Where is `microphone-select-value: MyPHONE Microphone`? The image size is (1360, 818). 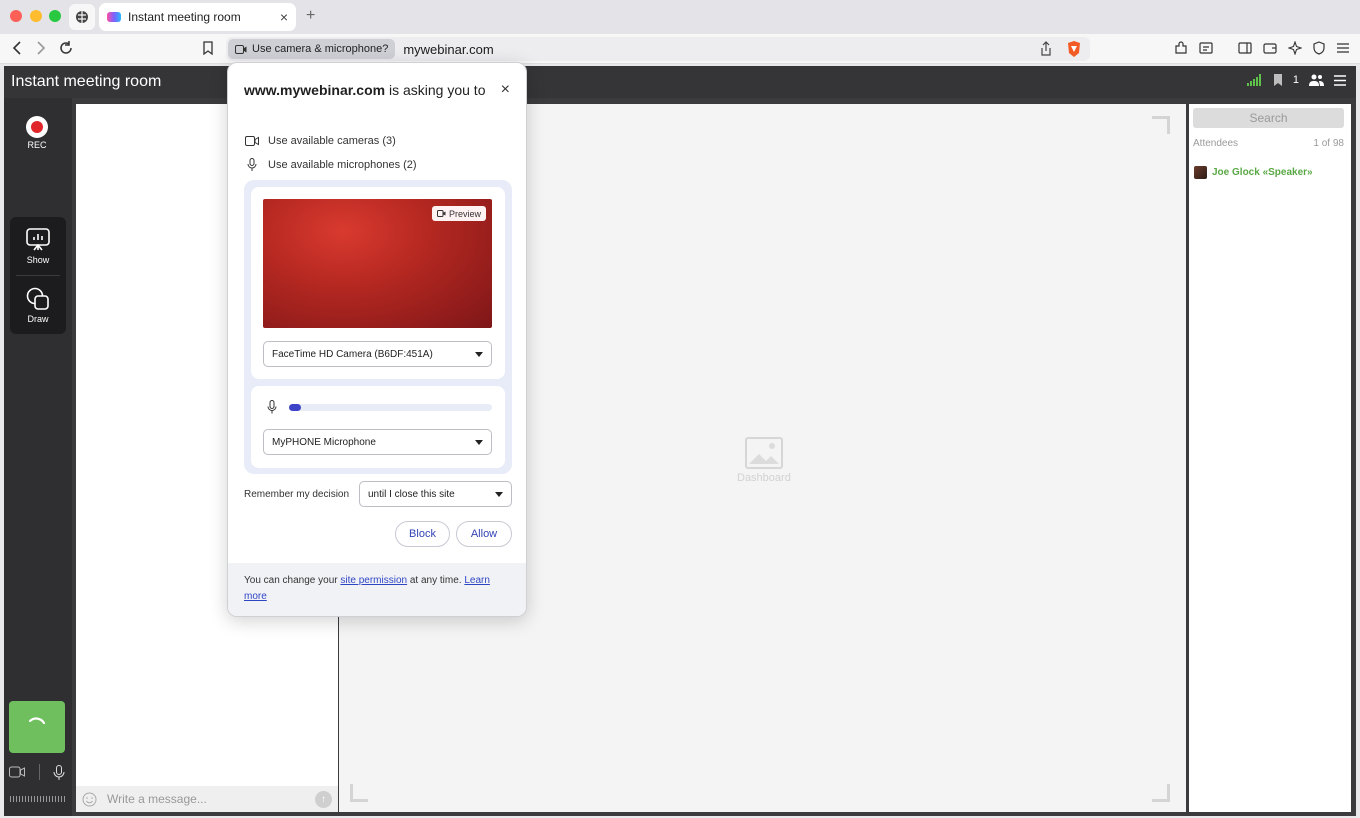 microphone-select-value: MyPHONE Microphone is located at coordinates (324, 442).